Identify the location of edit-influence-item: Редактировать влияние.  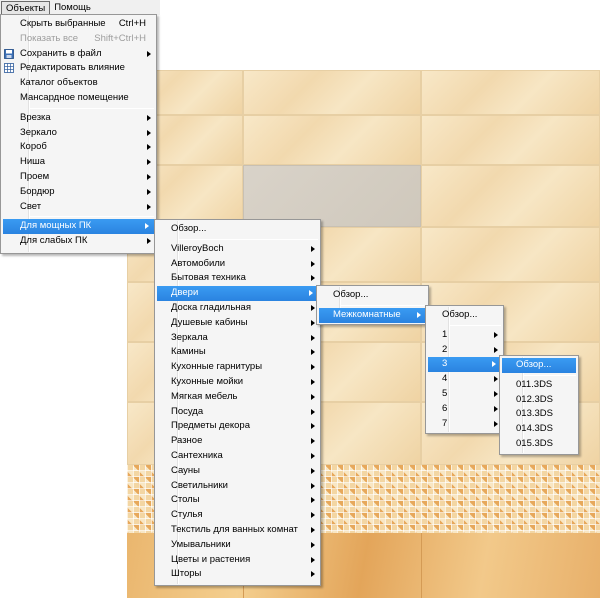
(78, 68).